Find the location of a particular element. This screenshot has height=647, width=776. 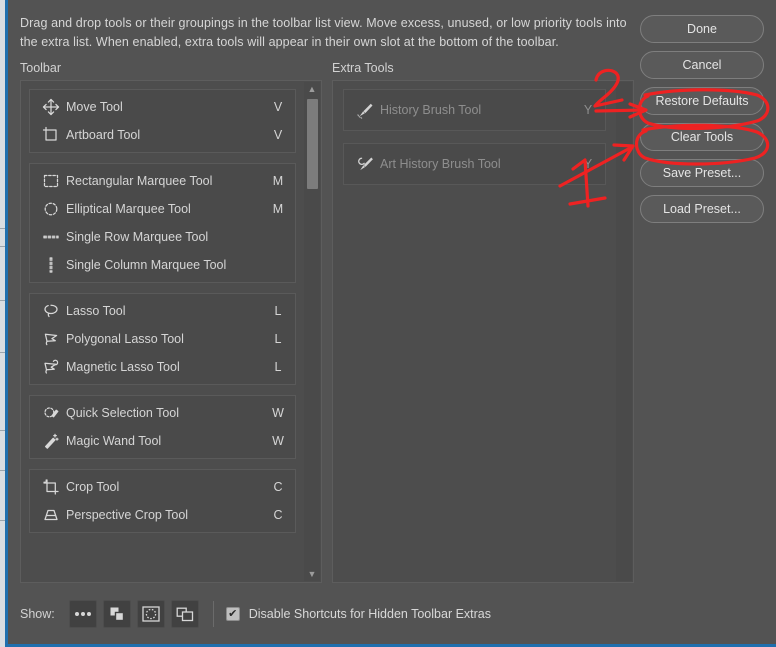

foreground-background-color-icon is located at coordinates (117, 614).